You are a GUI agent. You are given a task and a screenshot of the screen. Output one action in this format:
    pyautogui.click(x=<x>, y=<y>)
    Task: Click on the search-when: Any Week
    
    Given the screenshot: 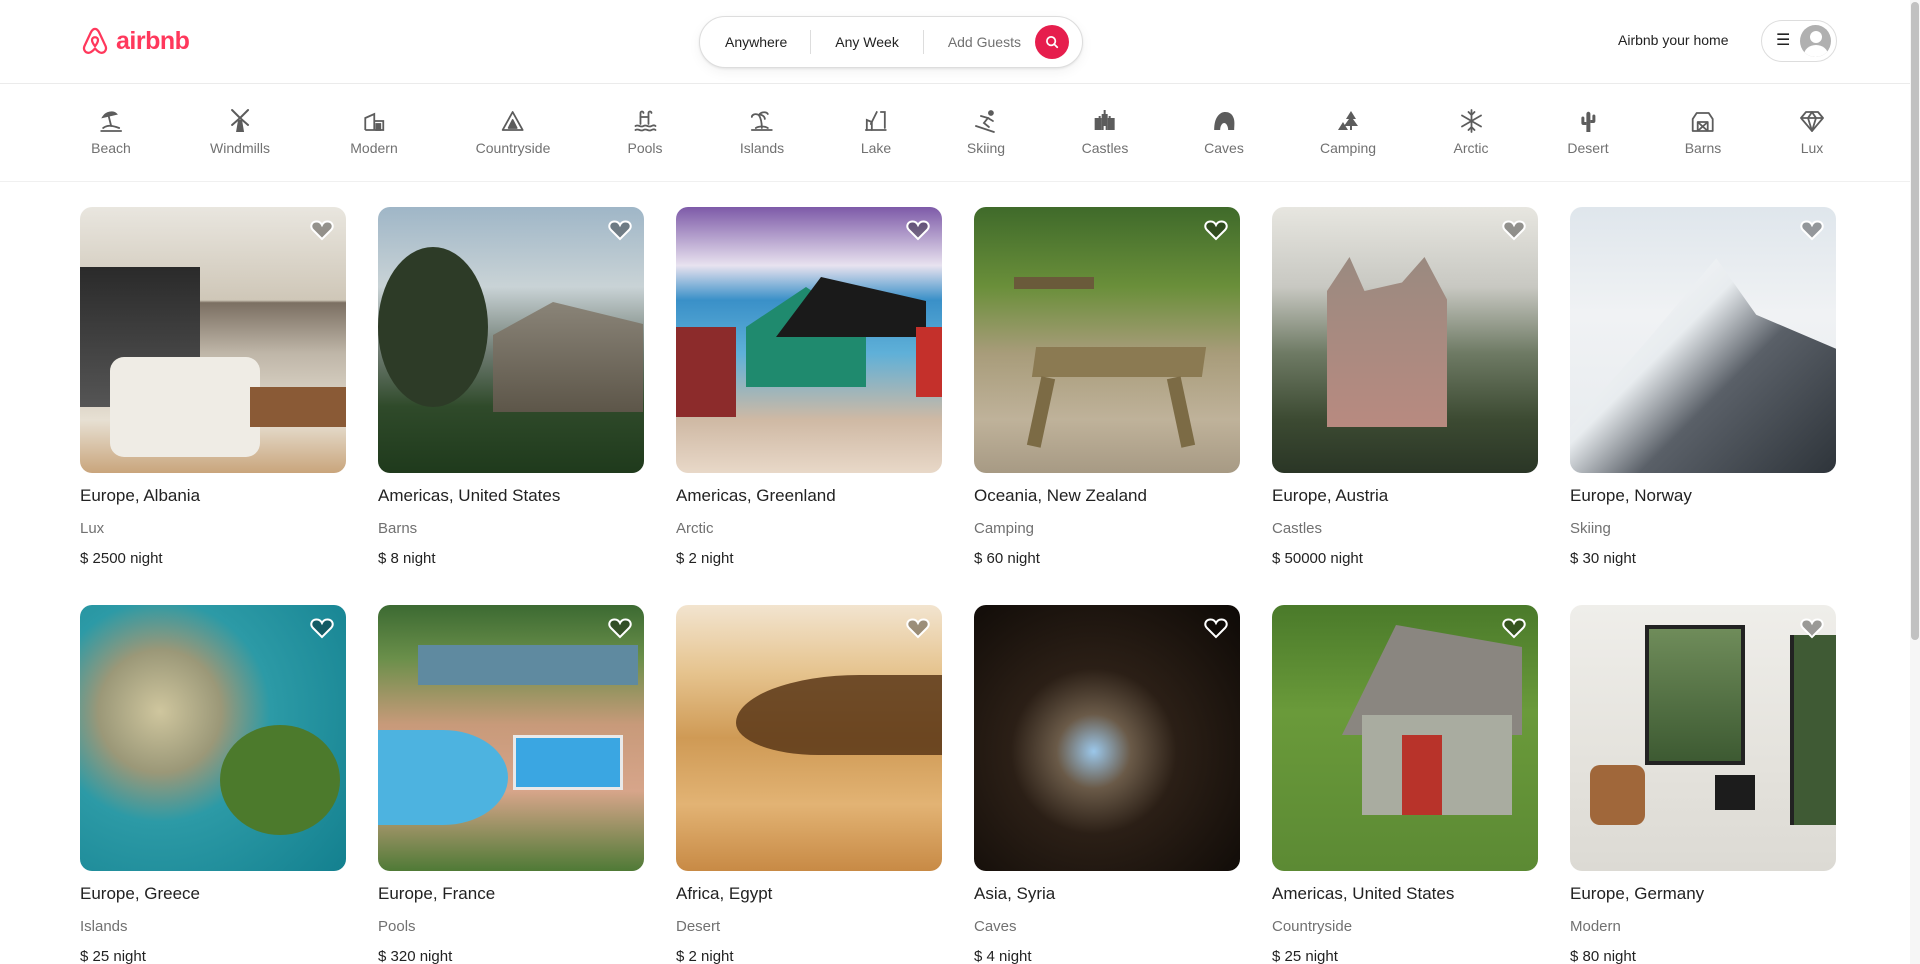 What is the action you would take?
    pyautogui.click(x=867, y=42)
    